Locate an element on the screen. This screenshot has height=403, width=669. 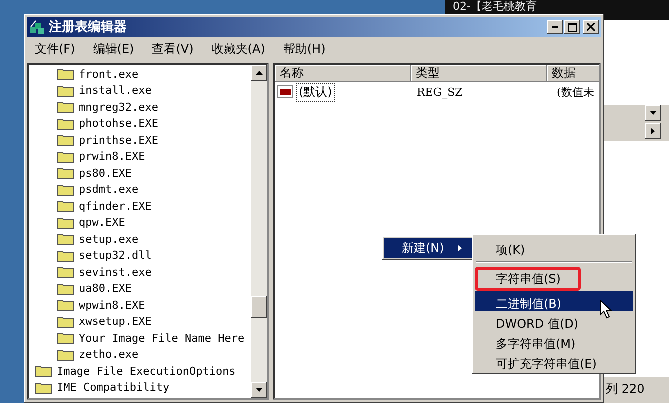
minimize-button is located at coordinates (555, 27).